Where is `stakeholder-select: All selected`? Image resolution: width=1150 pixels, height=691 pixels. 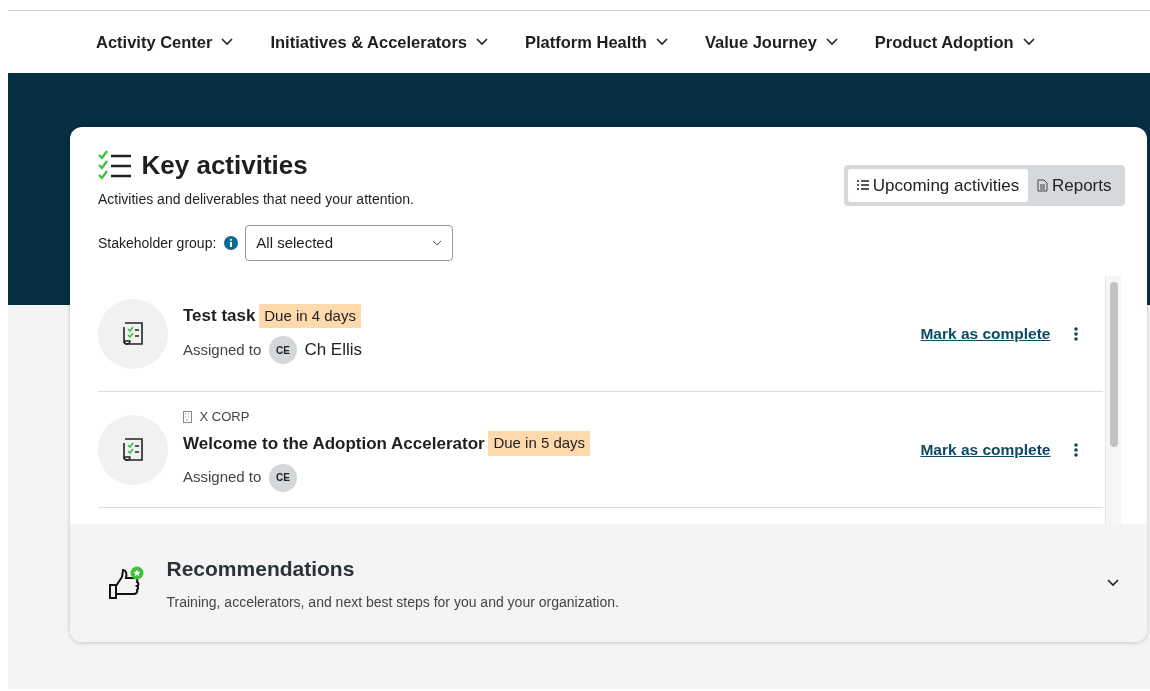 stakeholder-select: All selected is located at coordinates (349, 243).